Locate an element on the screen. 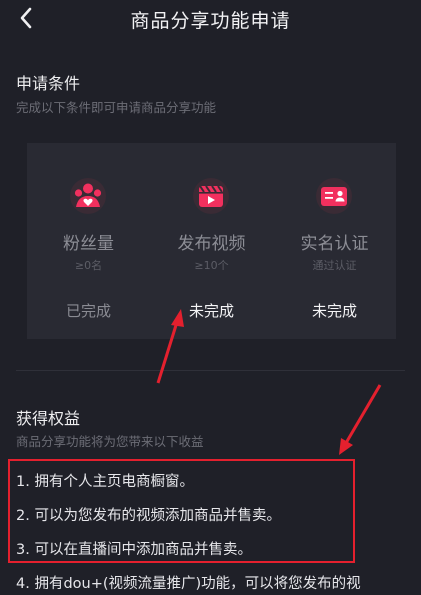 Image resolution: width=421 pixels, height=595 pixels. condition-requirement: 通过认证 is located at coordinates (334, 265).